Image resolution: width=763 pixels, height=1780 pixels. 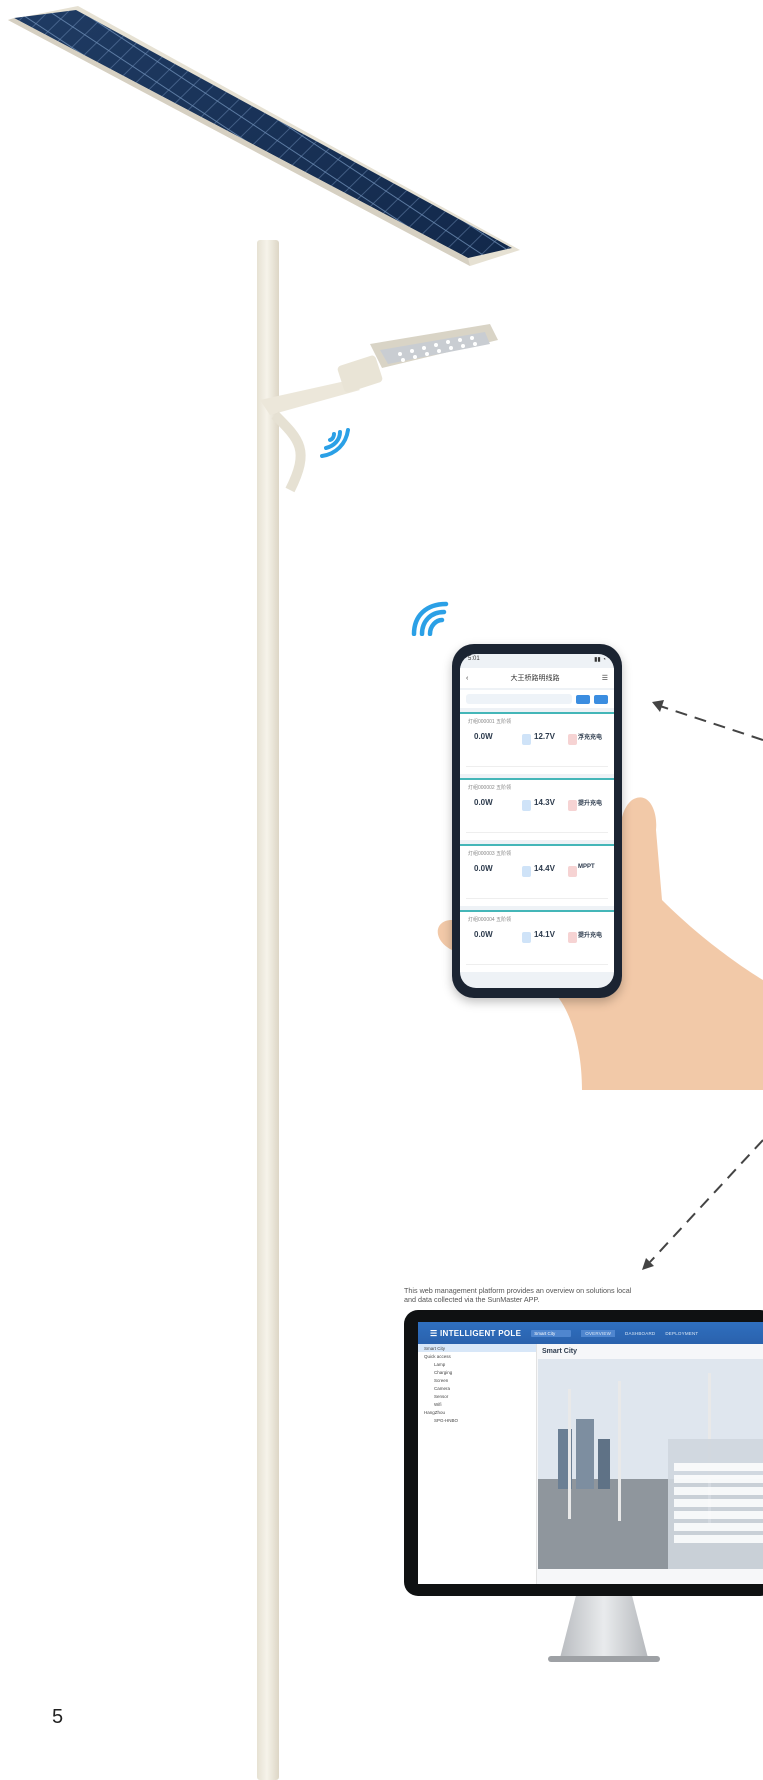 What do you see at coordinates (477, 1404) in the screenshot?
I see `tree-item: Wifi` at bounding box center [477, 1404].